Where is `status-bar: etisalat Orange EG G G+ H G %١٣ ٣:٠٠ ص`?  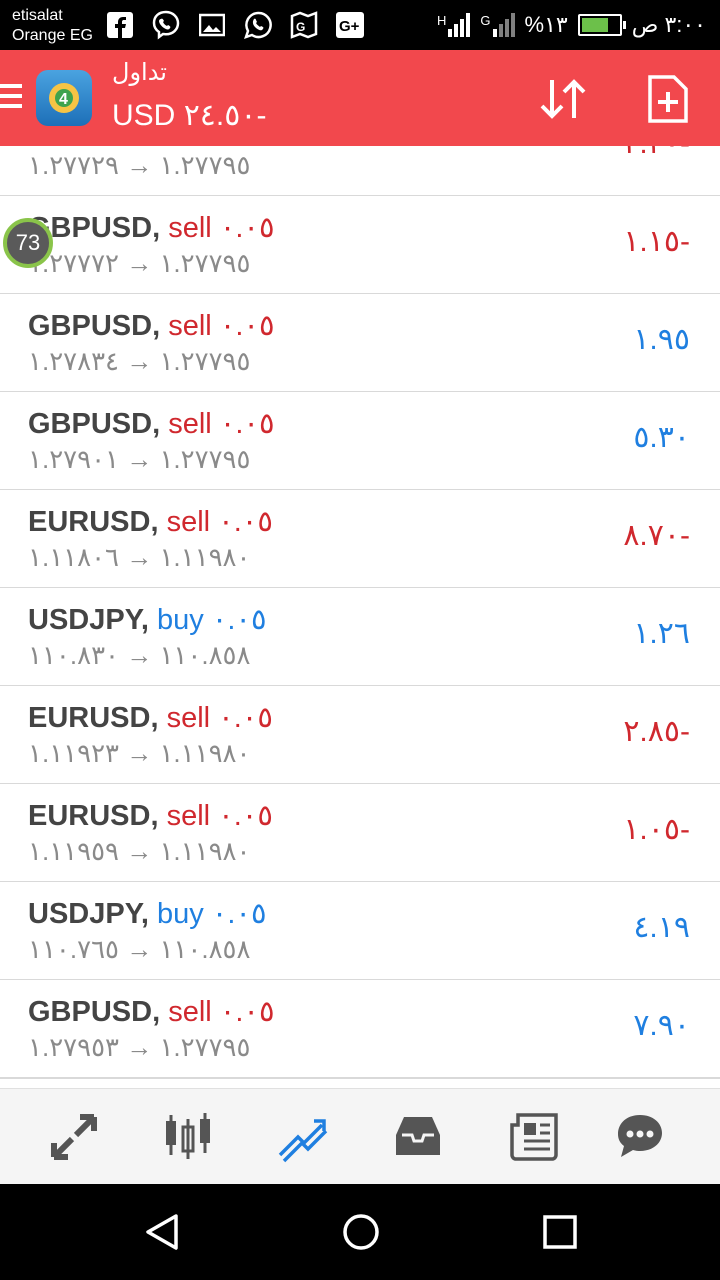
status-bar: etisalat Orange EG G G+ H G %١٣ ٣:٠٠ ص is located at coordinates (360, 25).